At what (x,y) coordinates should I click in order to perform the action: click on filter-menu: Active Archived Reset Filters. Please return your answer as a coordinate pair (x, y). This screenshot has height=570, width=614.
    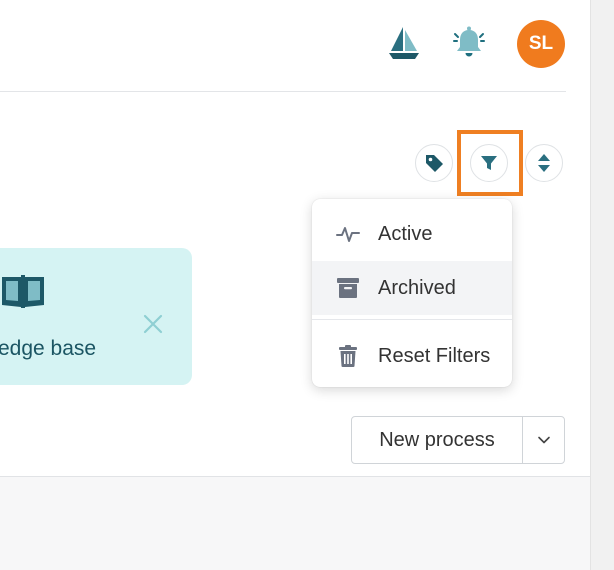
    Looking at the image, I should click on (412, 293).